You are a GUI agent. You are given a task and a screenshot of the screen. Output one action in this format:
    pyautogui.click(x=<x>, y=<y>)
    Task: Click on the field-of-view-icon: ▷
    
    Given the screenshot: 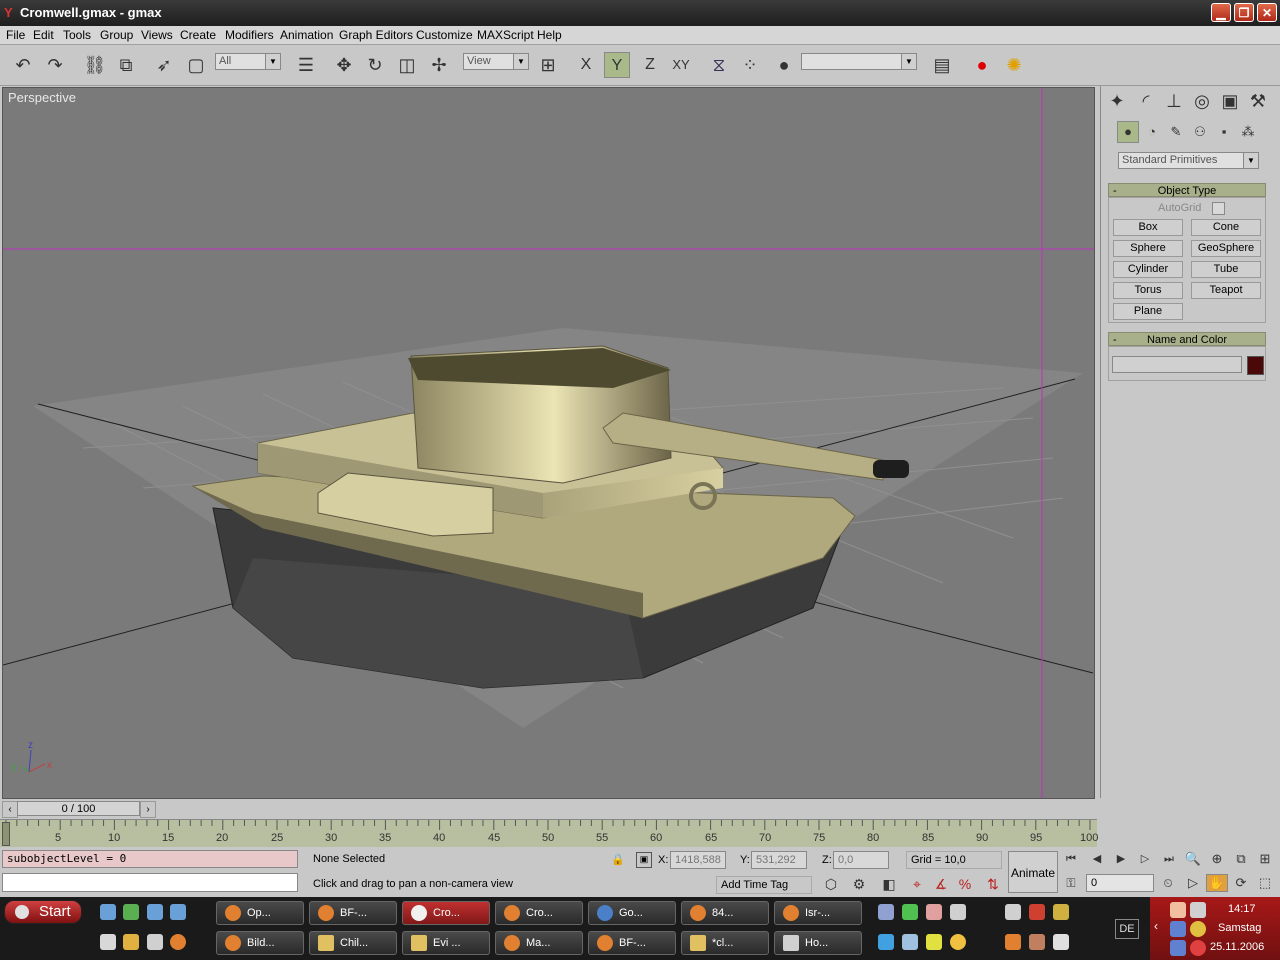 What is the action you would take?
    pyautogui.click(x=1193, y=883)
    